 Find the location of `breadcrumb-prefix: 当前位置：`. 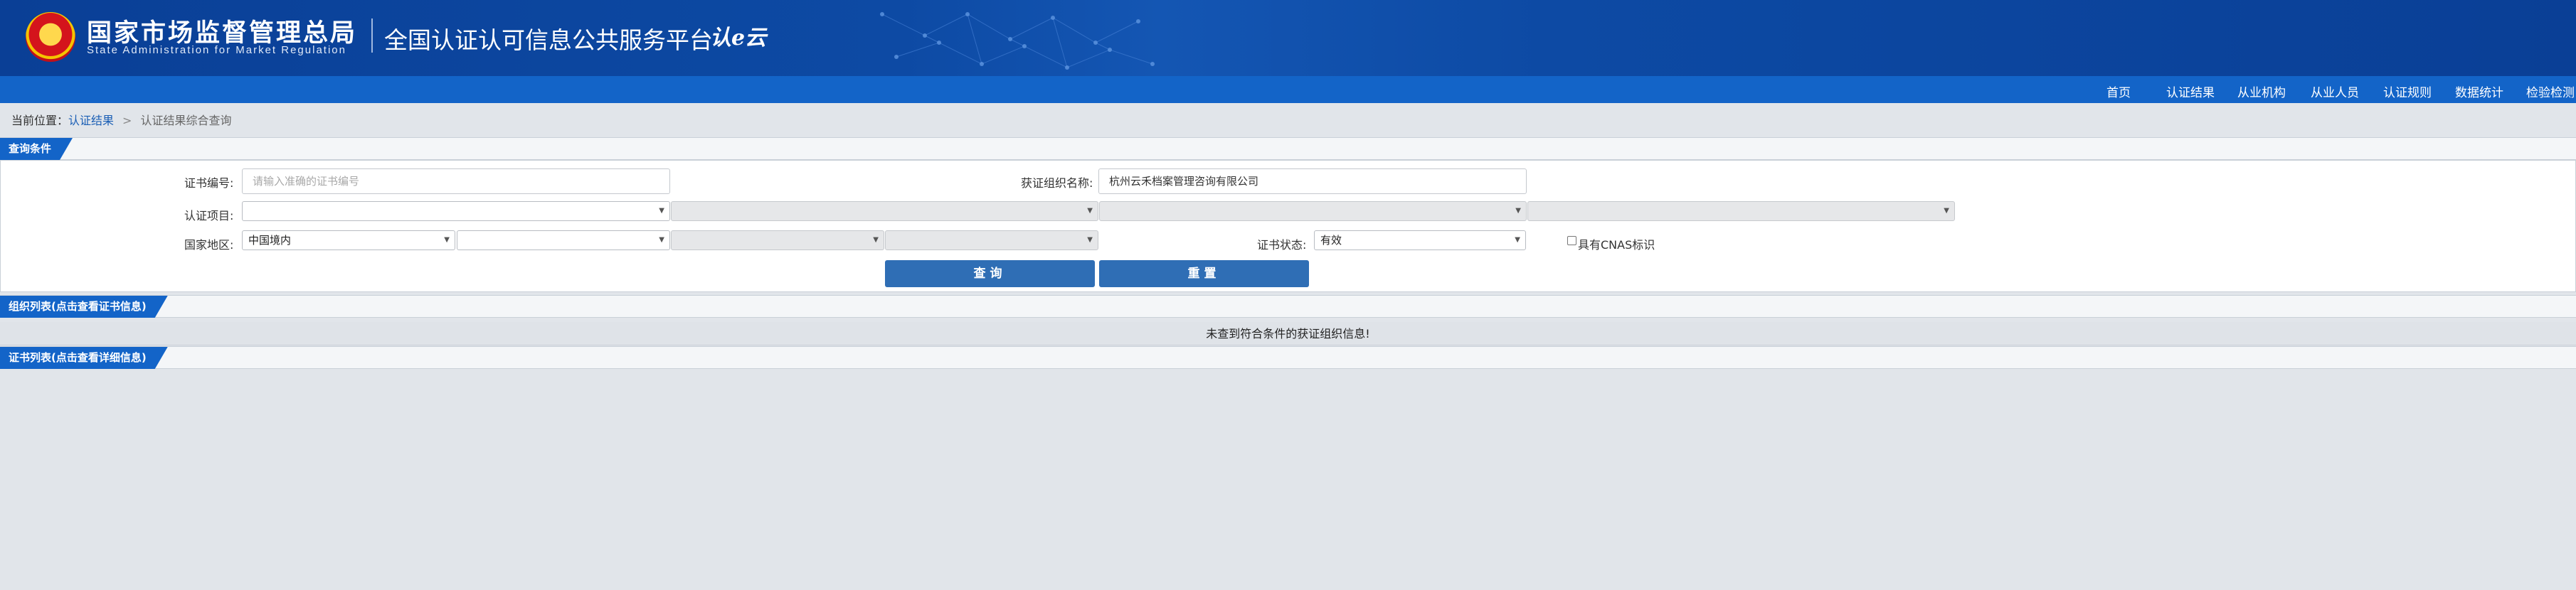

breadcrumb-prefix: 当前位置： is located at coordinates (40, 120).